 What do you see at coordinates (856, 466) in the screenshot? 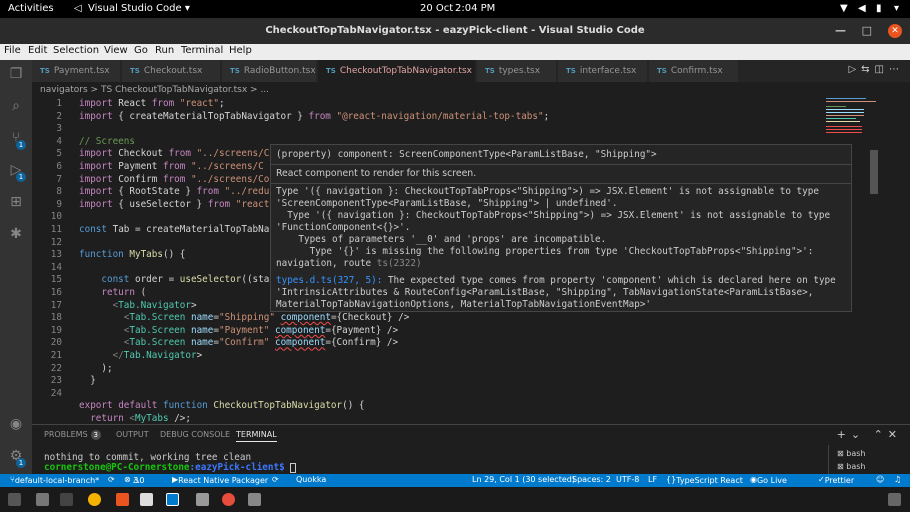
I see `terminal-label: bash` at bounding box center [856, 466].